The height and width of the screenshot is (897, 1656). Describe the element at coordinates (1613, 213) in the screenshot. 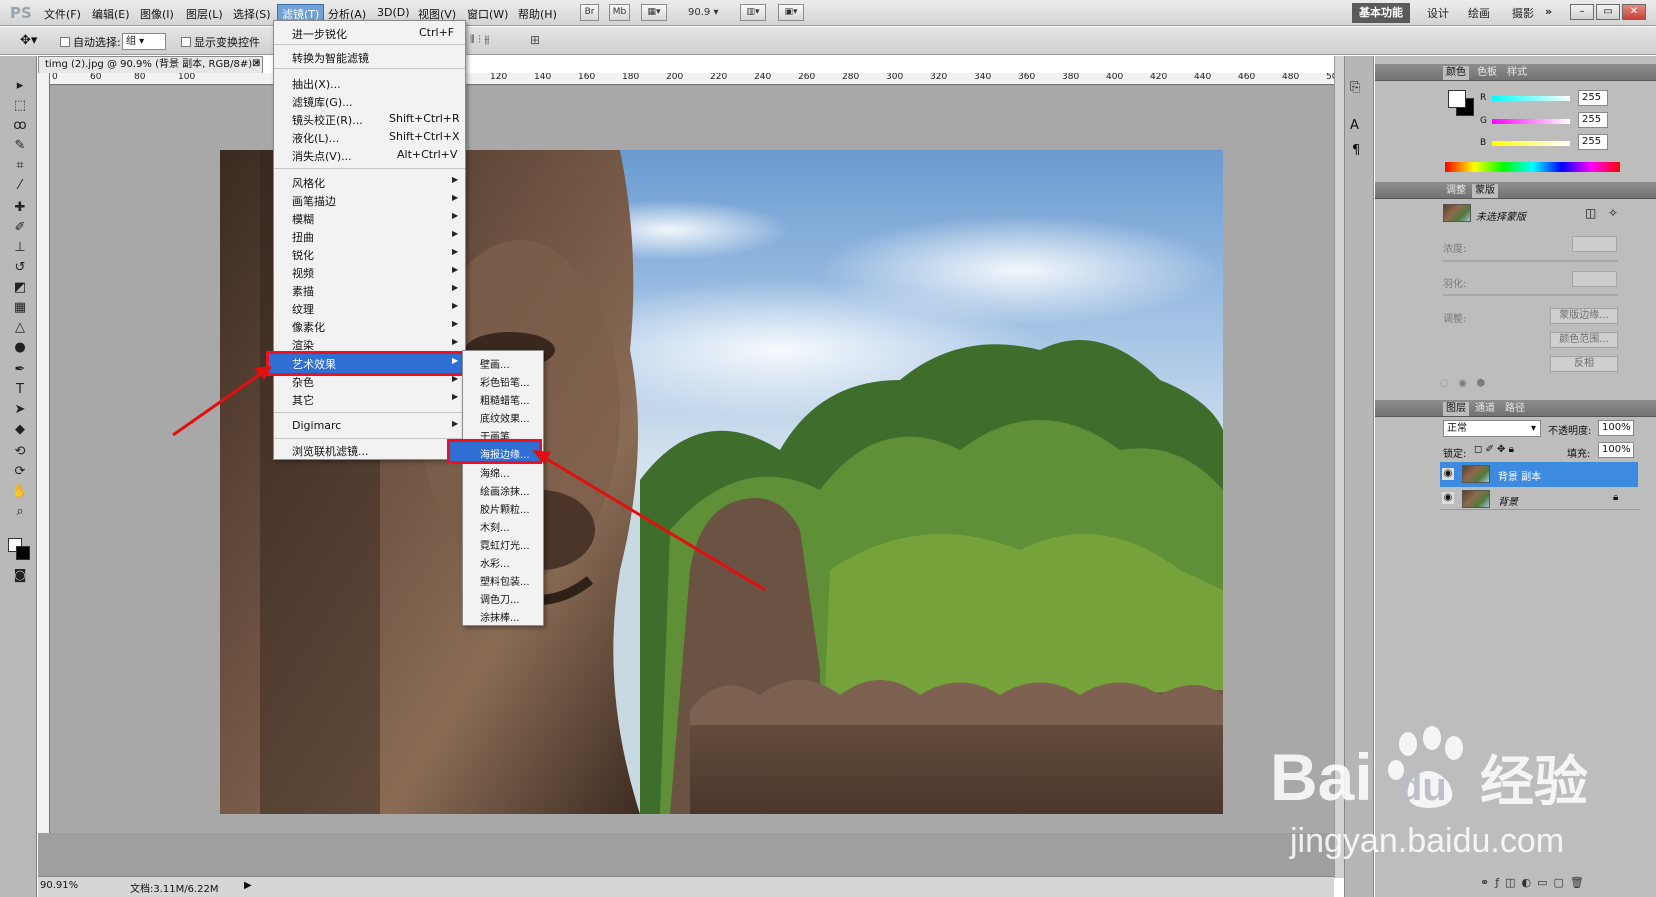

I see `vector-mask-icon: ✧` at that location.